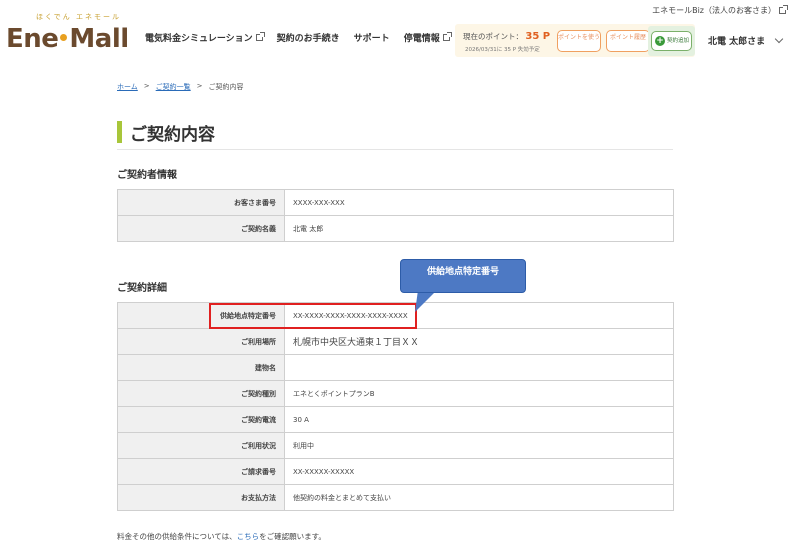  Describe the element at coordinates (678, 40) in the screenshot. I see `add-contract-label: 契約追加` at that location.